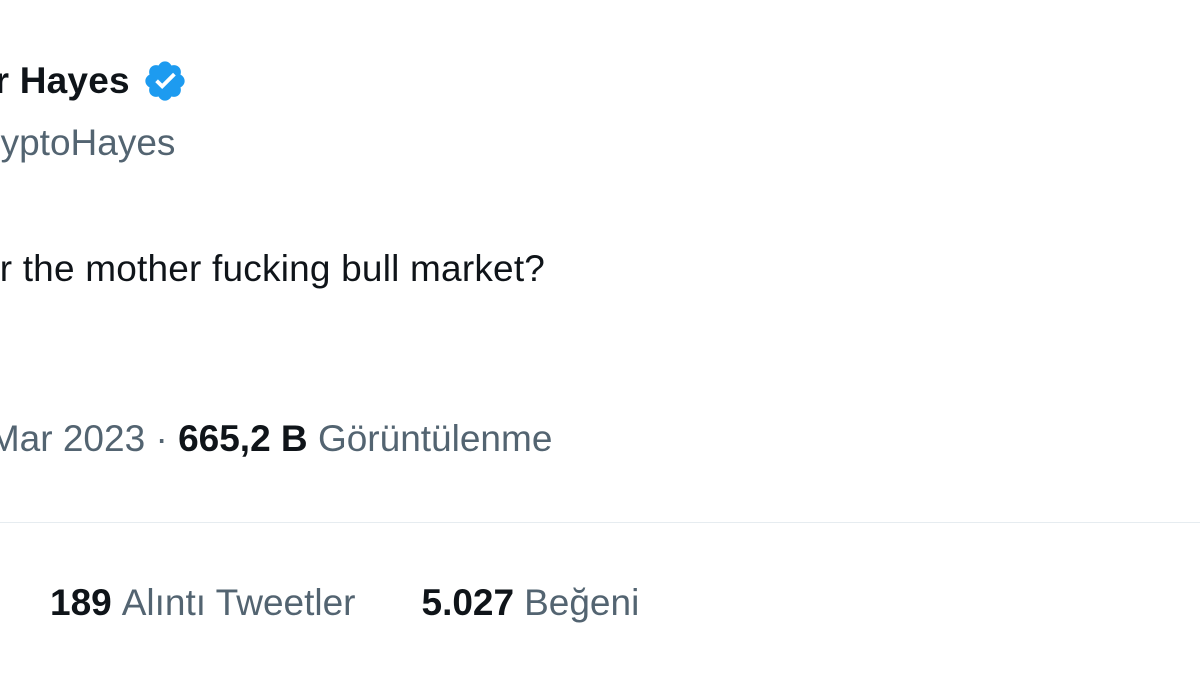 The height and width of the screenshot is (675, 1200). I want to click on verified-badge-icon, so click(165, 81).